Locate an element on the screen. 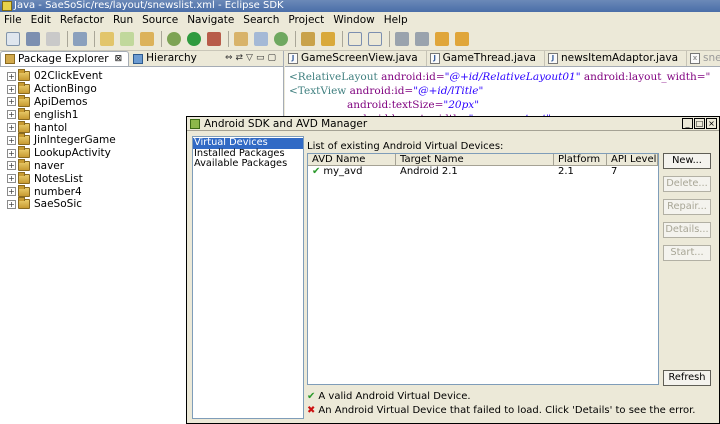 The image size is (720, 424). tab-newsitemadaptor: J newsItemAdaptor.java is located at coordinates (616, 58).